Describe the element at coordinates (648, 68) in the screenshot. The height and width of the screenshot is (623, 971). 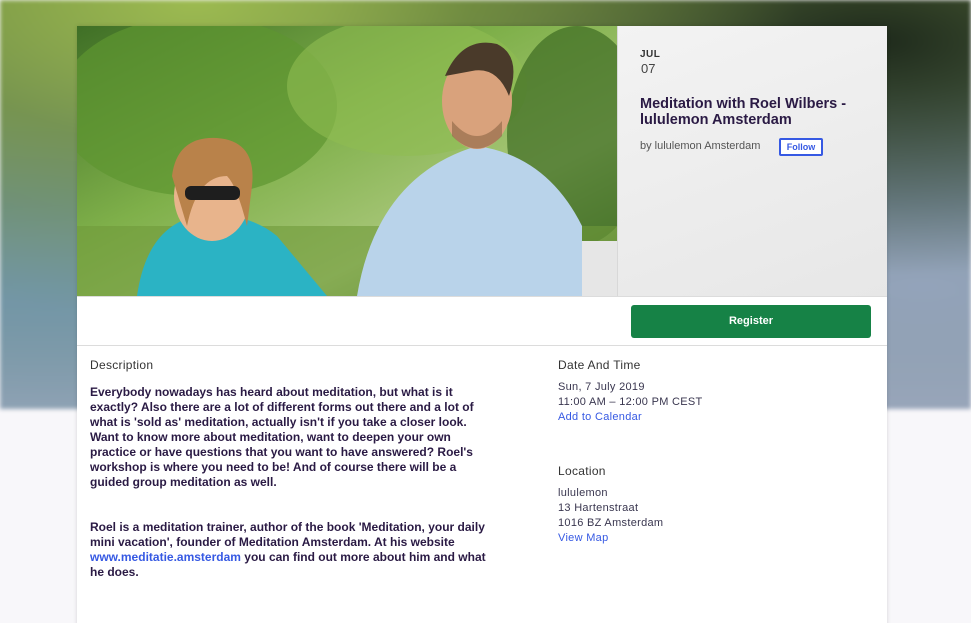
I see `event-day: 07` at that location.